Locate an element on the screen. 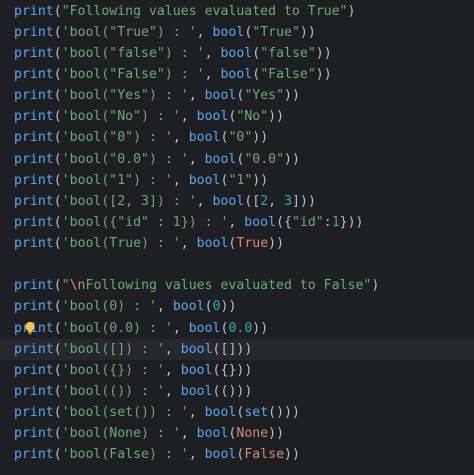 The width and height of the screenshot is (474, 475). code-line: print('bool(set()) : ', bool(set())) is located at coordinates (157, 412).